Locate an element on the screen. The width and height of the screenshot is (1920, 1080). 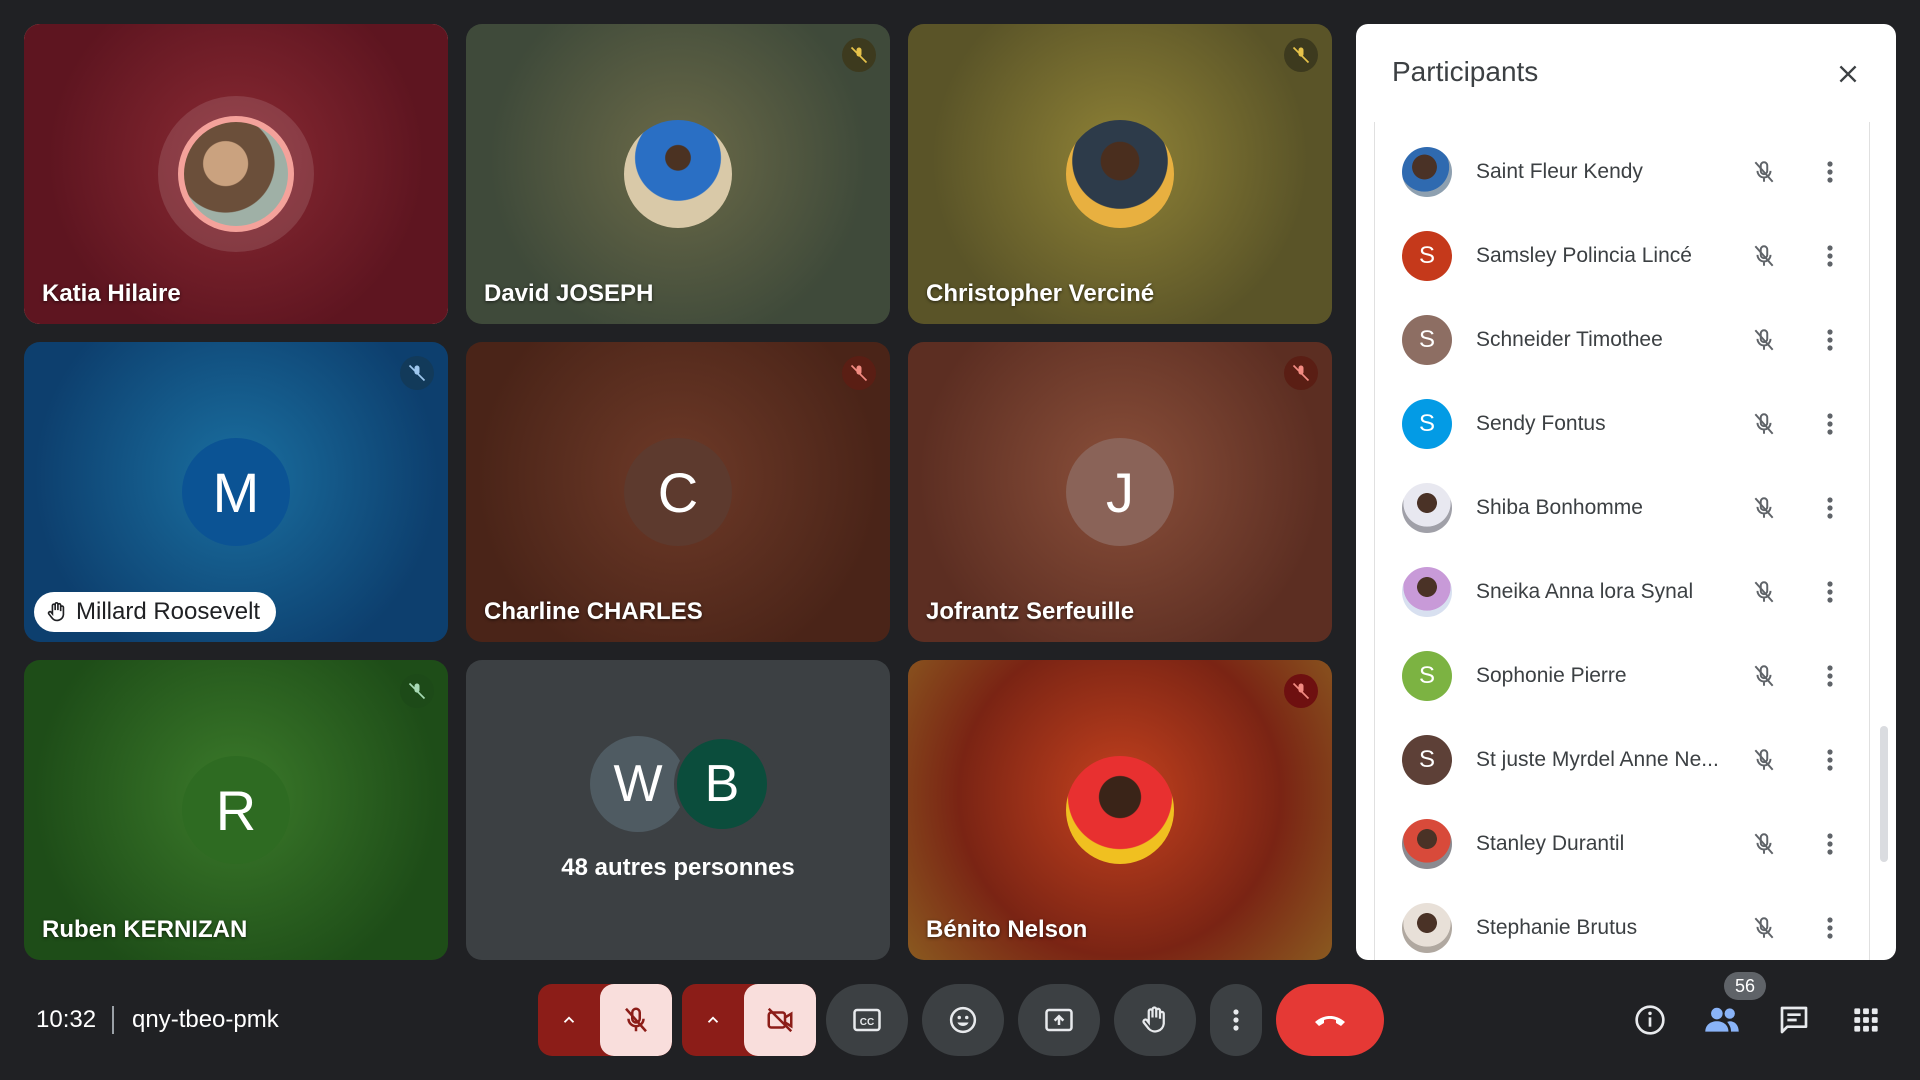
info-icon is located at coordinates (1650, 1020).